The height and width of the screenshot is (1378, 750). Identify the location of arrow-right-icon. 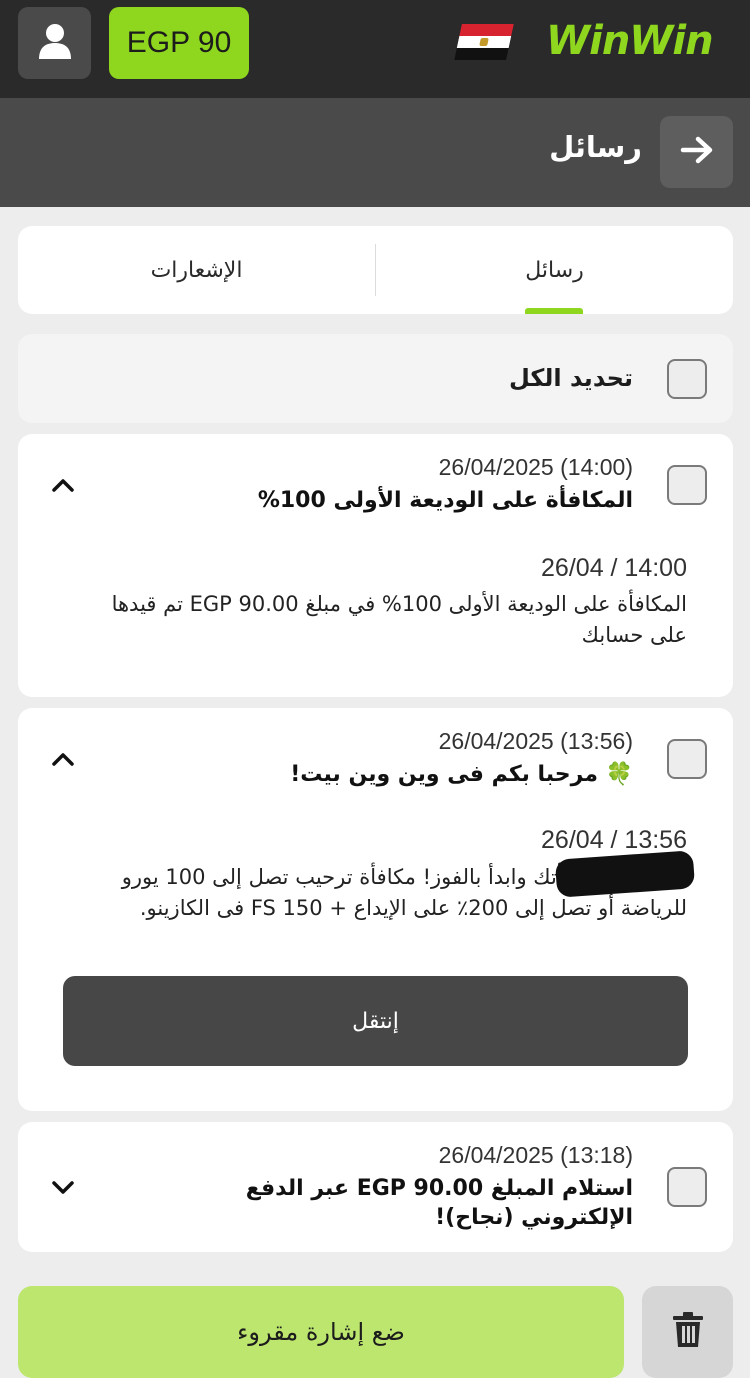
(697, 152).